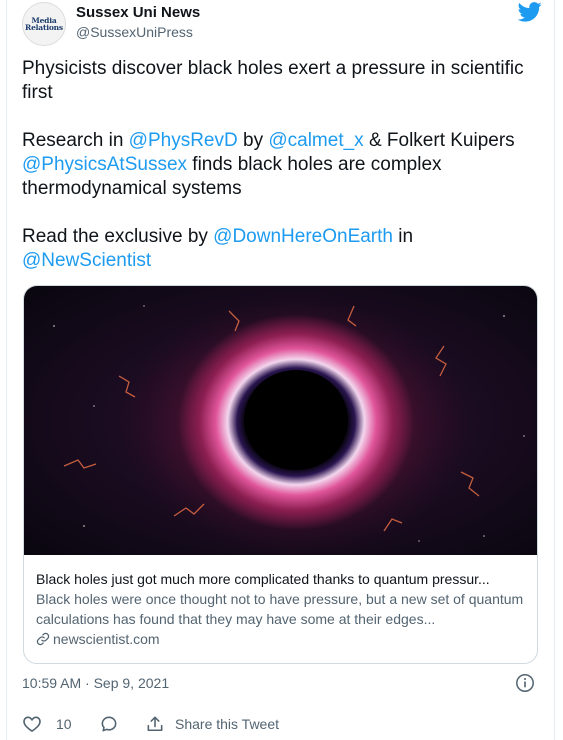 Image resolution: width=563 pixels, height=740 pixels. Describe the element at coordinates (155, 724) in the screenshot. I see `share-icon` at that location.